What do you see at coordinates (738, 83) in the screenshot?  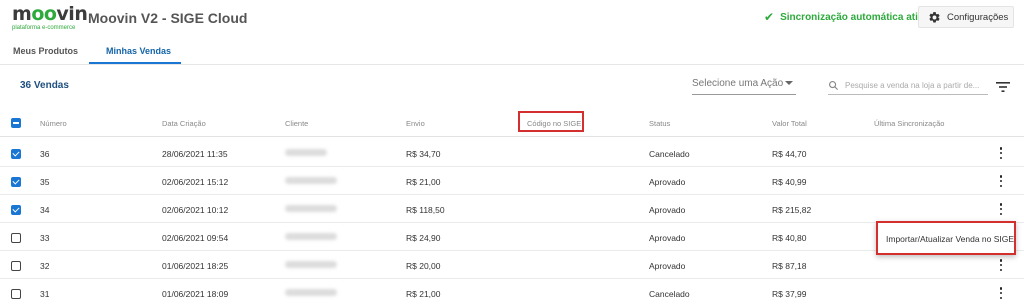 I see `action-select-value: Selecione uma Ação` at bounding box center [738, 83].